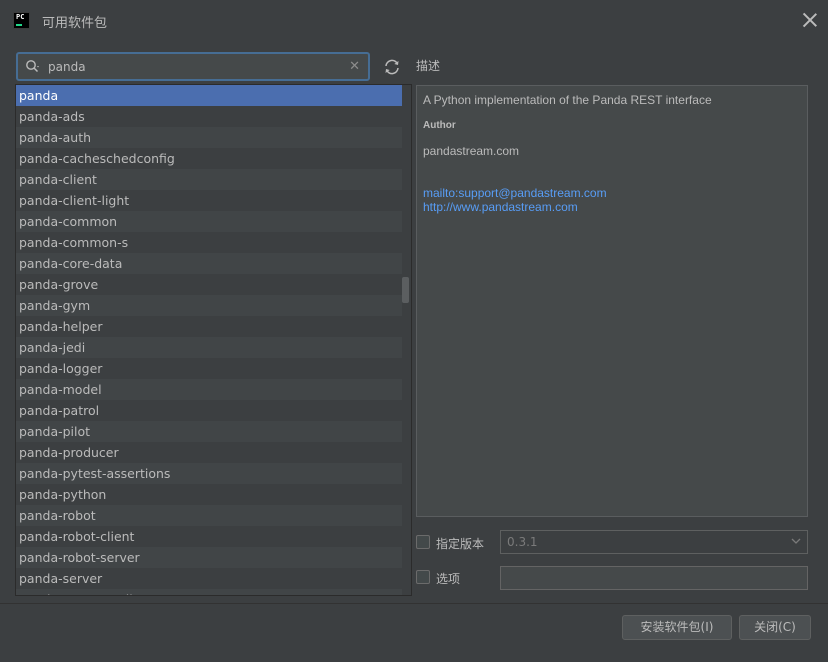 This screenshot has height=662, width=828. Describe the element at coordinates (209, 557) in the screenshot. I see `package-list-item: panda-robot-server` at that location.